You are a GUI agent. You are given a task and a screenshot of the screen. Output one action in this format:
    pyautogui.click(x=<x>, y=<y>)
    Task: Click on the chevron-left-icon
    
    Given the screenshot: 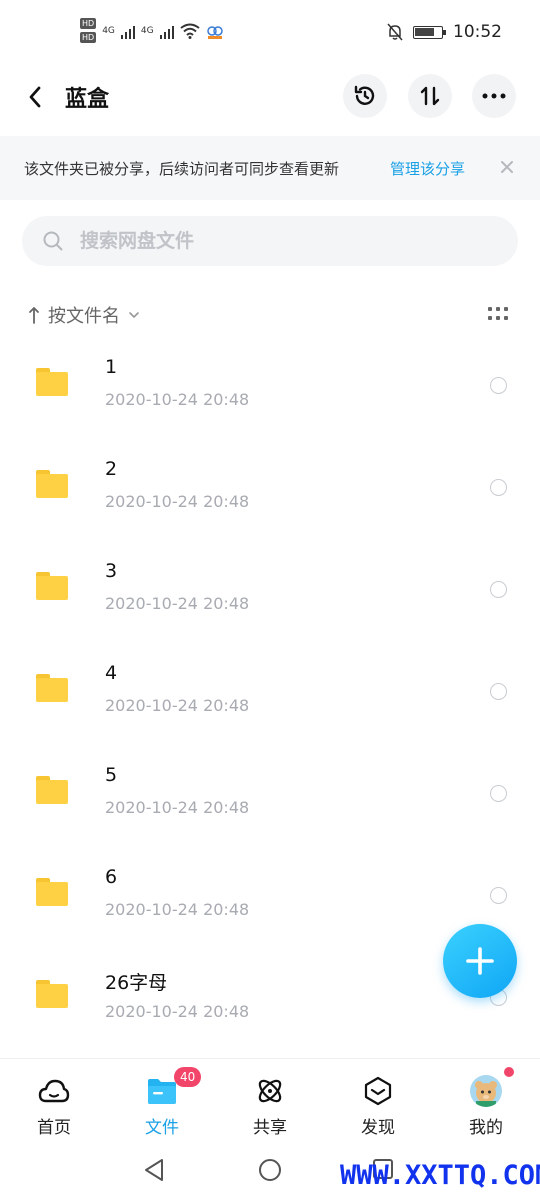 What is the action you would take?
    pyautogui.click(x=35, y=97)
    